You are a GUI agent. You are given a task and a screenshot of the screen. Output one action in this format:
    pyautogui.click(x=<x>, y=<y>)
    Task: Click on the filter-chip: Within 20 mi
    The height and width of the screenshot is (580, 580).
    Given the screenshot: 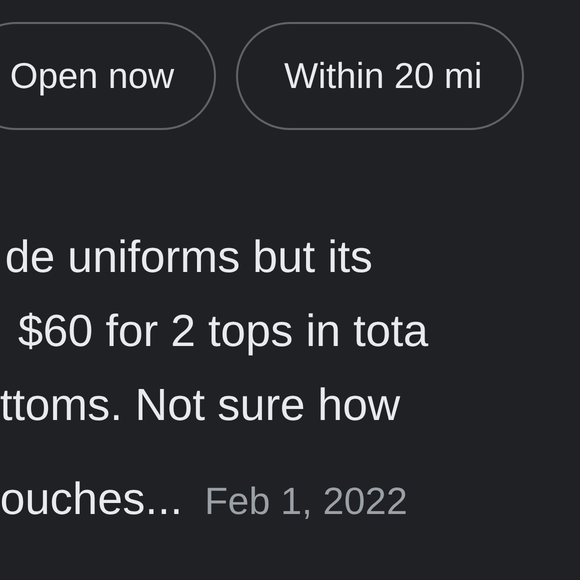 What is the action you would take?
    pyautogui.click(x=380, y=76)
    